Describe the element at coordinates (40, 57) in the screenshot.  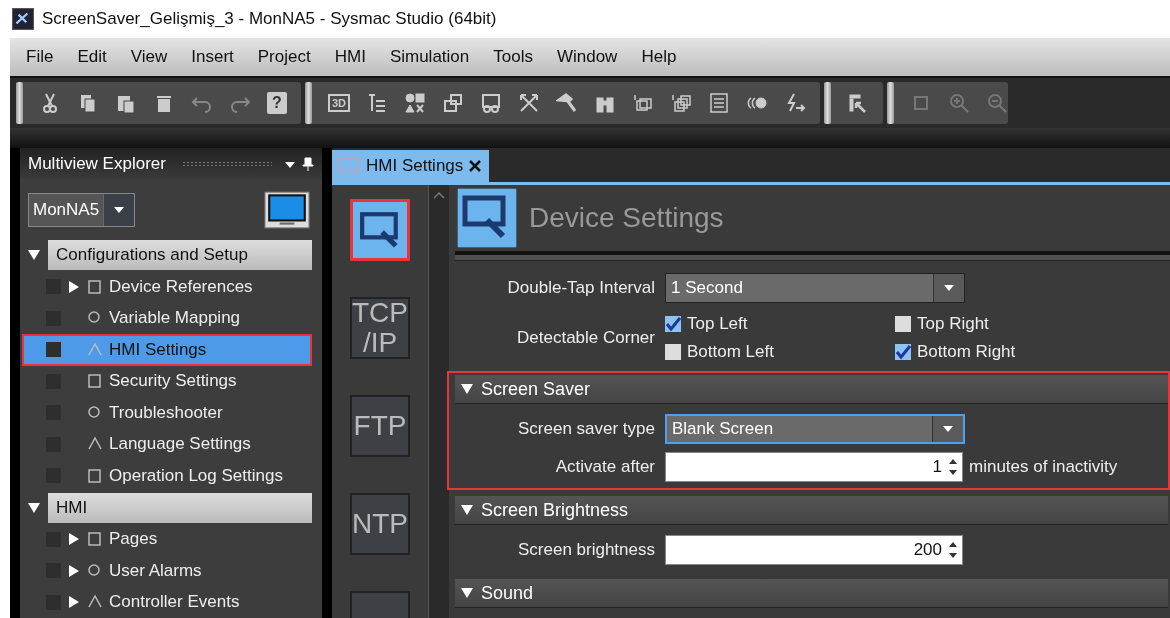
I see `menu-item: File` at that location.